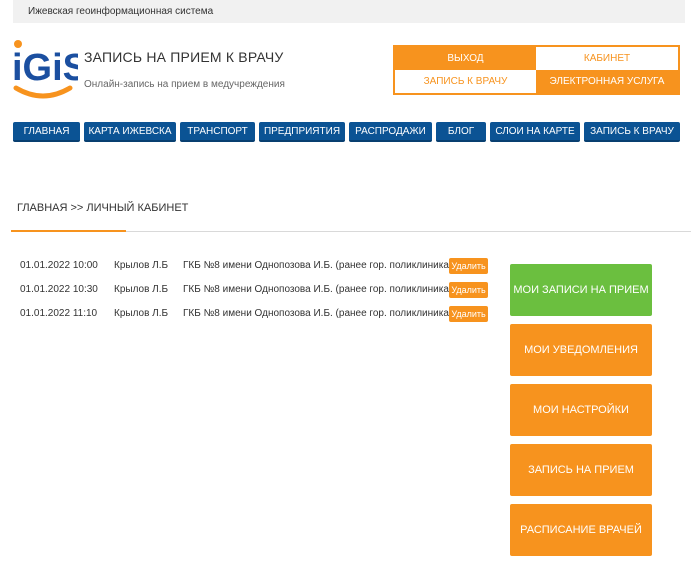 The image size is (694, 568). Describe the element at coordinates (121, 11) in the screenshot. I see `system-name: Ижевская геоинформационная система` at that location.